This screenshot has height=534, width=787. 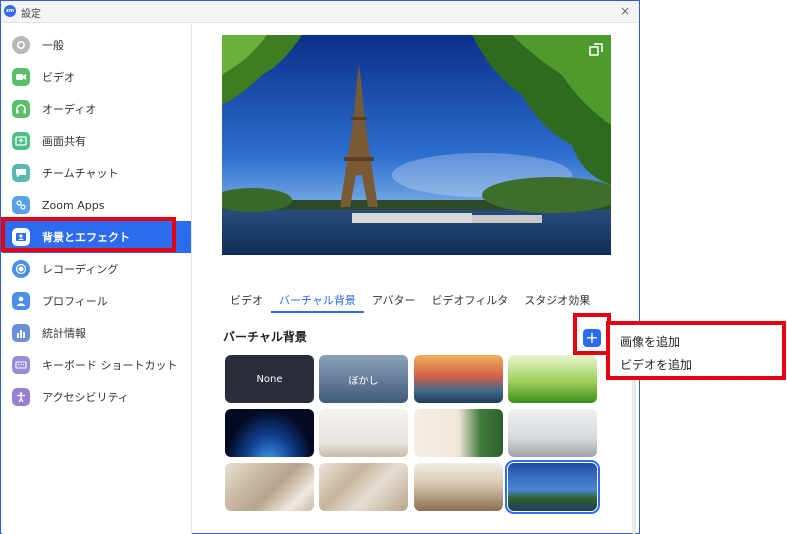 What do you see at coordinates (31, 14) in the screenshot?
I see `window-title: 設定` at bounding box center [31, 14].